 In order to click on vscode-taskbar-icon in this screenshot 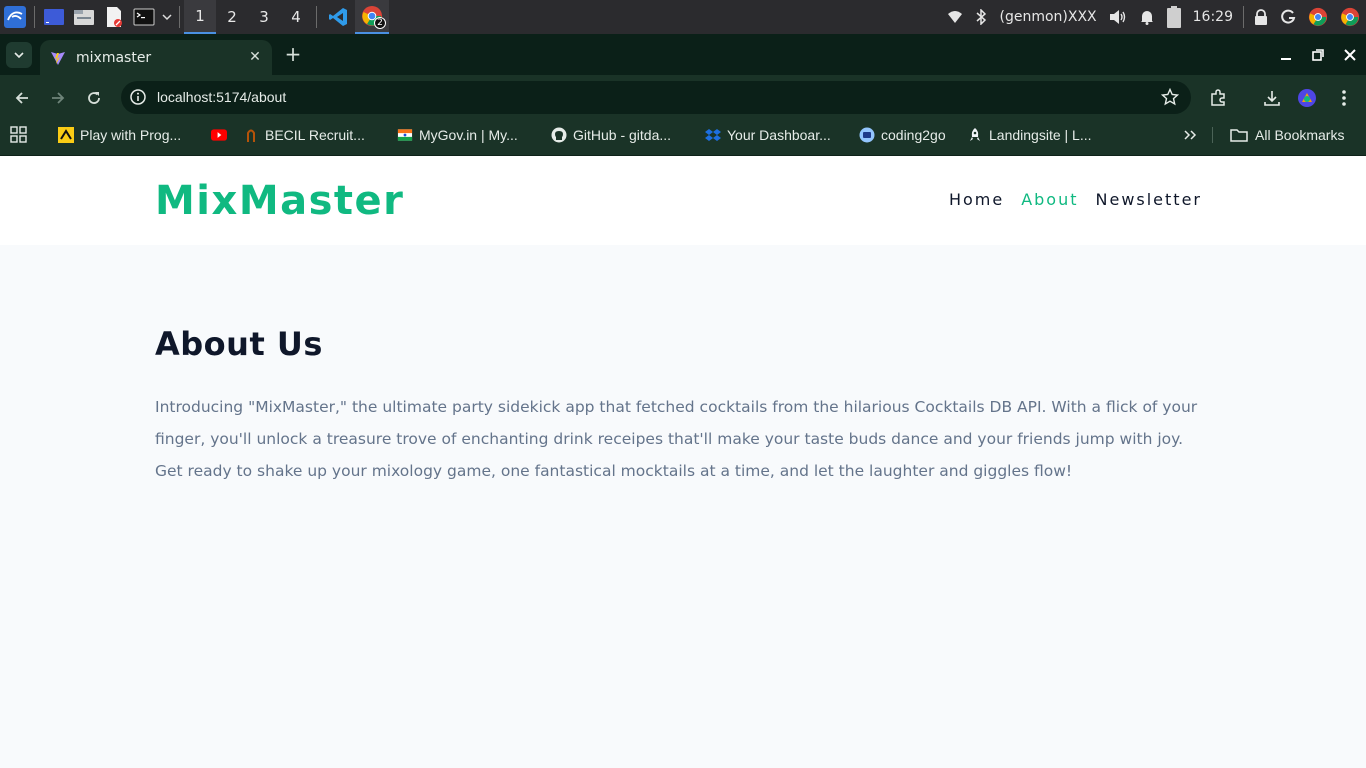, I will do `click(338, 17)`.